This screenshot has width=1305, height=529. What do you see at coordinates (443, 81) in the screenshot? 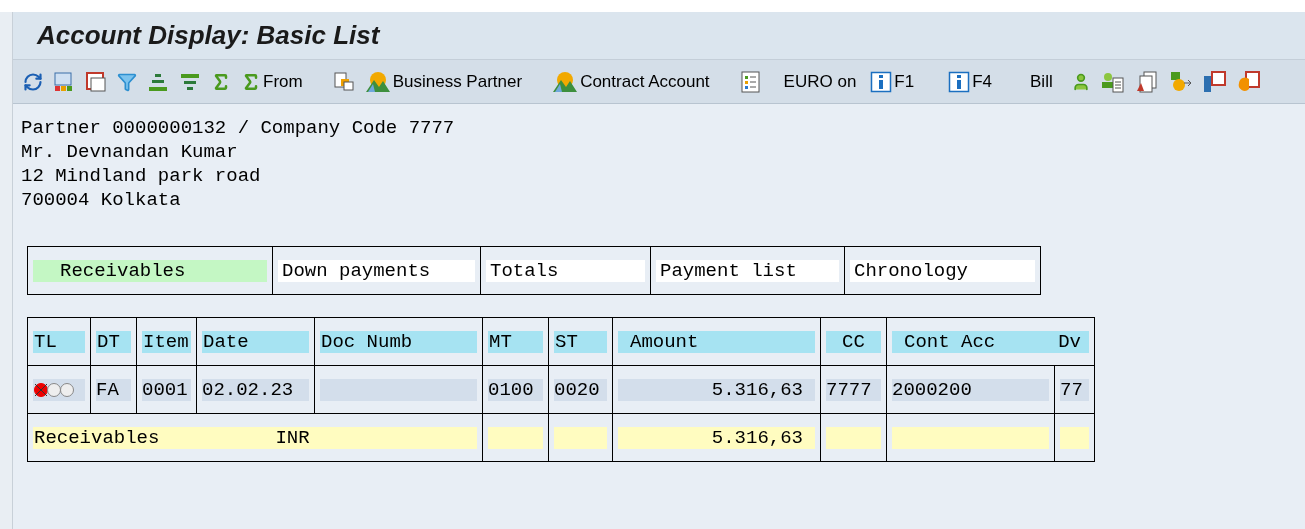
I see `toolbar-button: Business Partner` at bounding box center [443, 81].